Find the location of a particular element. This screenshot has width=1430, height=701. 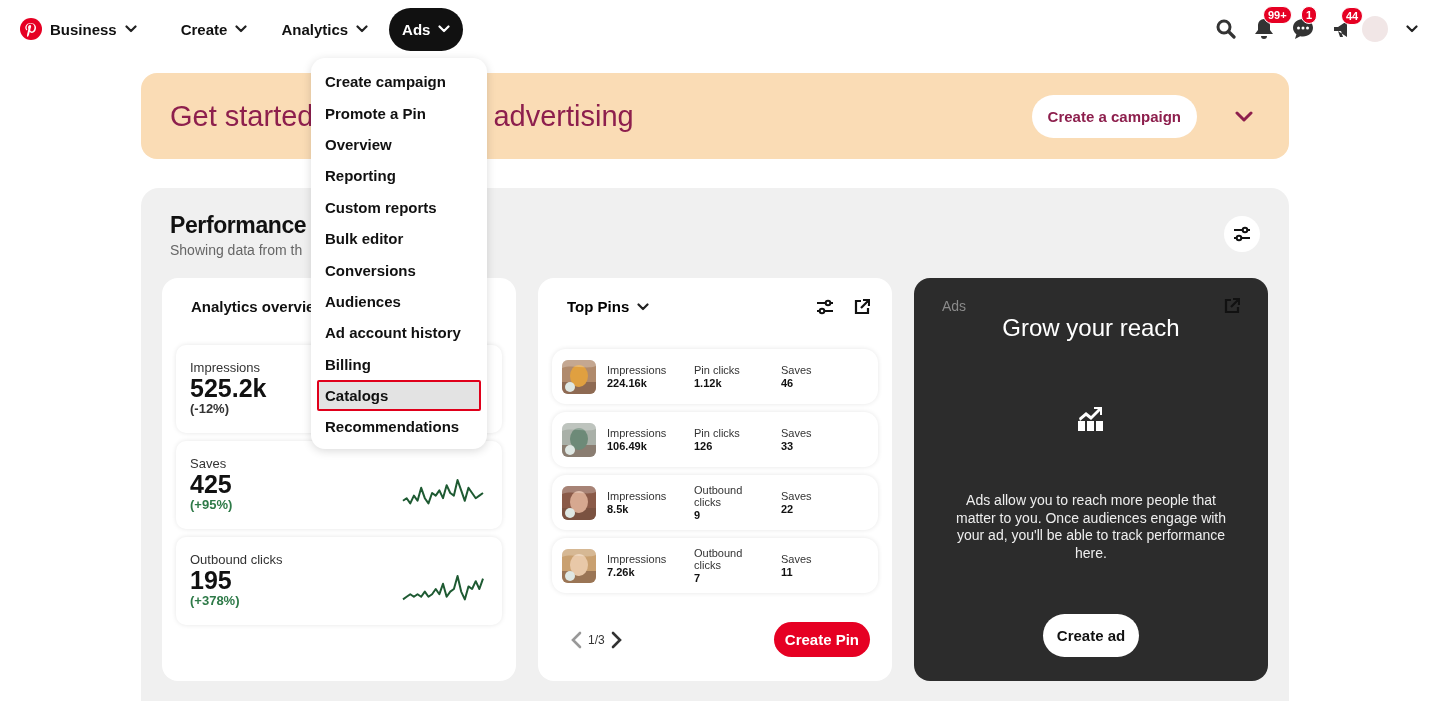

search-icon is located at coordinates (1226, 29).